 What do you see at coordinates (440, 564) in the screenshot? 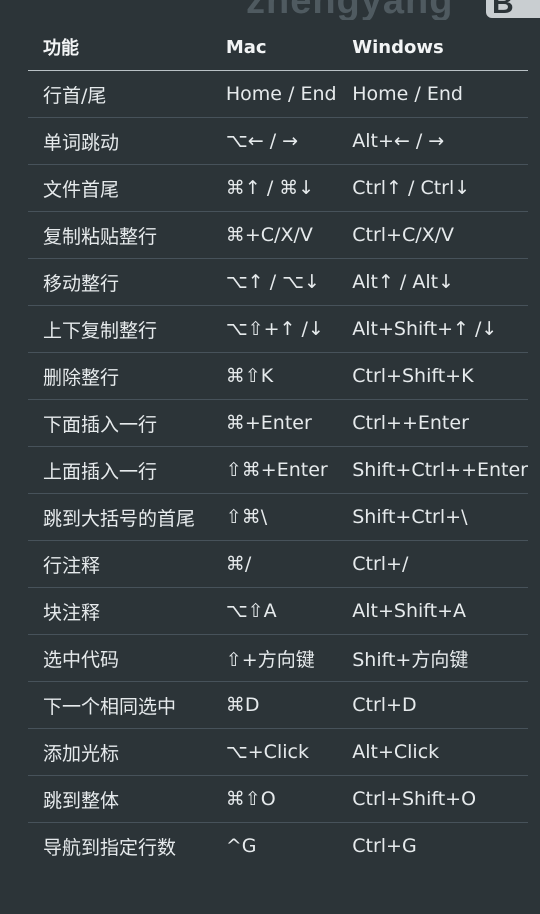
I see `cell-windows: Ctrl+/` at bounding box center [440, 564].